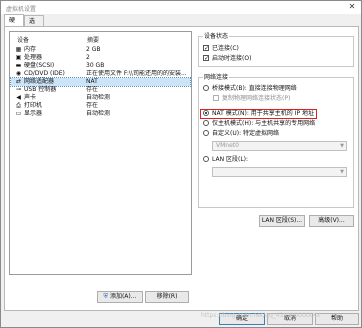 The image size is (362, 328). Describe the element at coordinates (18, 57) in the screenshot. I see `cpu-icon: ▣` at that location.